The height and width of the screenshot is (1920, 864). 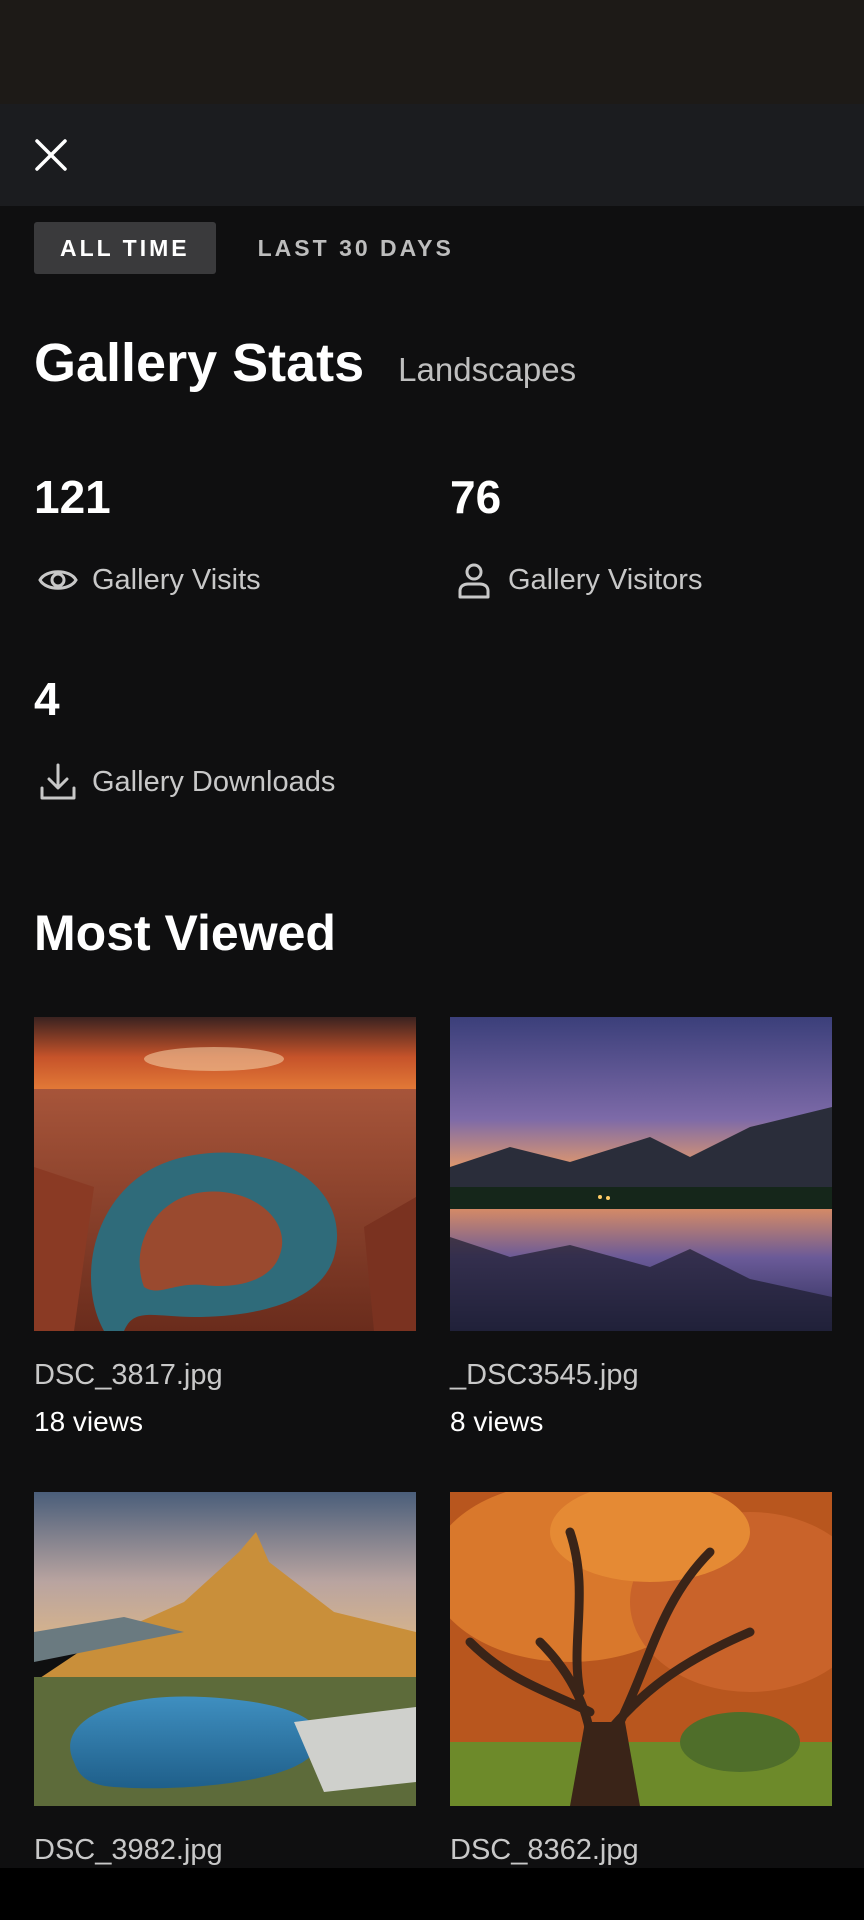 I want to click on photo-card: DSC_3982.jpg, so click(x=225, y=1679).